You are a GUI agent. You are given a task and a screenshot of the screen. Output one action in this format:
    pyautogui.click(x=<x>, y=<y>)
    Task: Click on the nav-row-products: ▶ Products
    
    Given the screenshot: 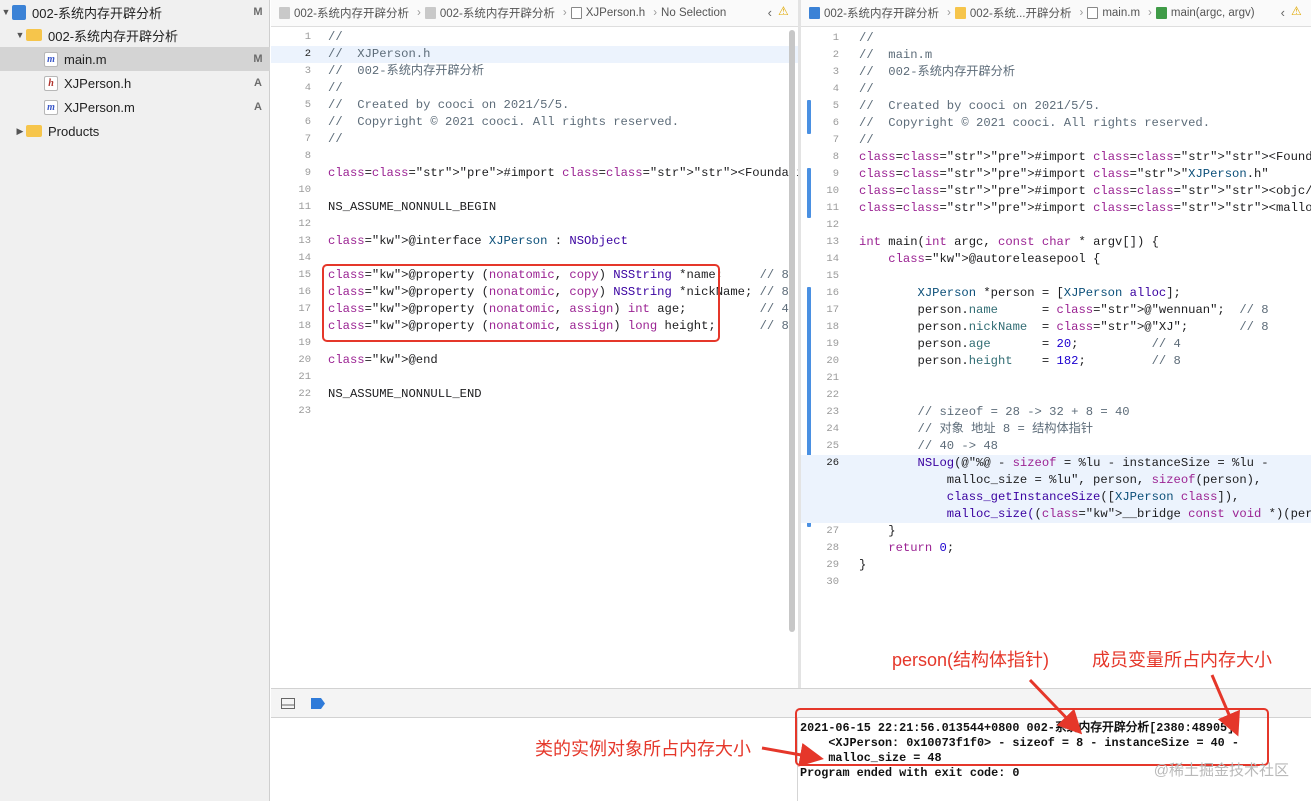 What is the action you would take?
    pyautogui.click(x=135, y=131)
    